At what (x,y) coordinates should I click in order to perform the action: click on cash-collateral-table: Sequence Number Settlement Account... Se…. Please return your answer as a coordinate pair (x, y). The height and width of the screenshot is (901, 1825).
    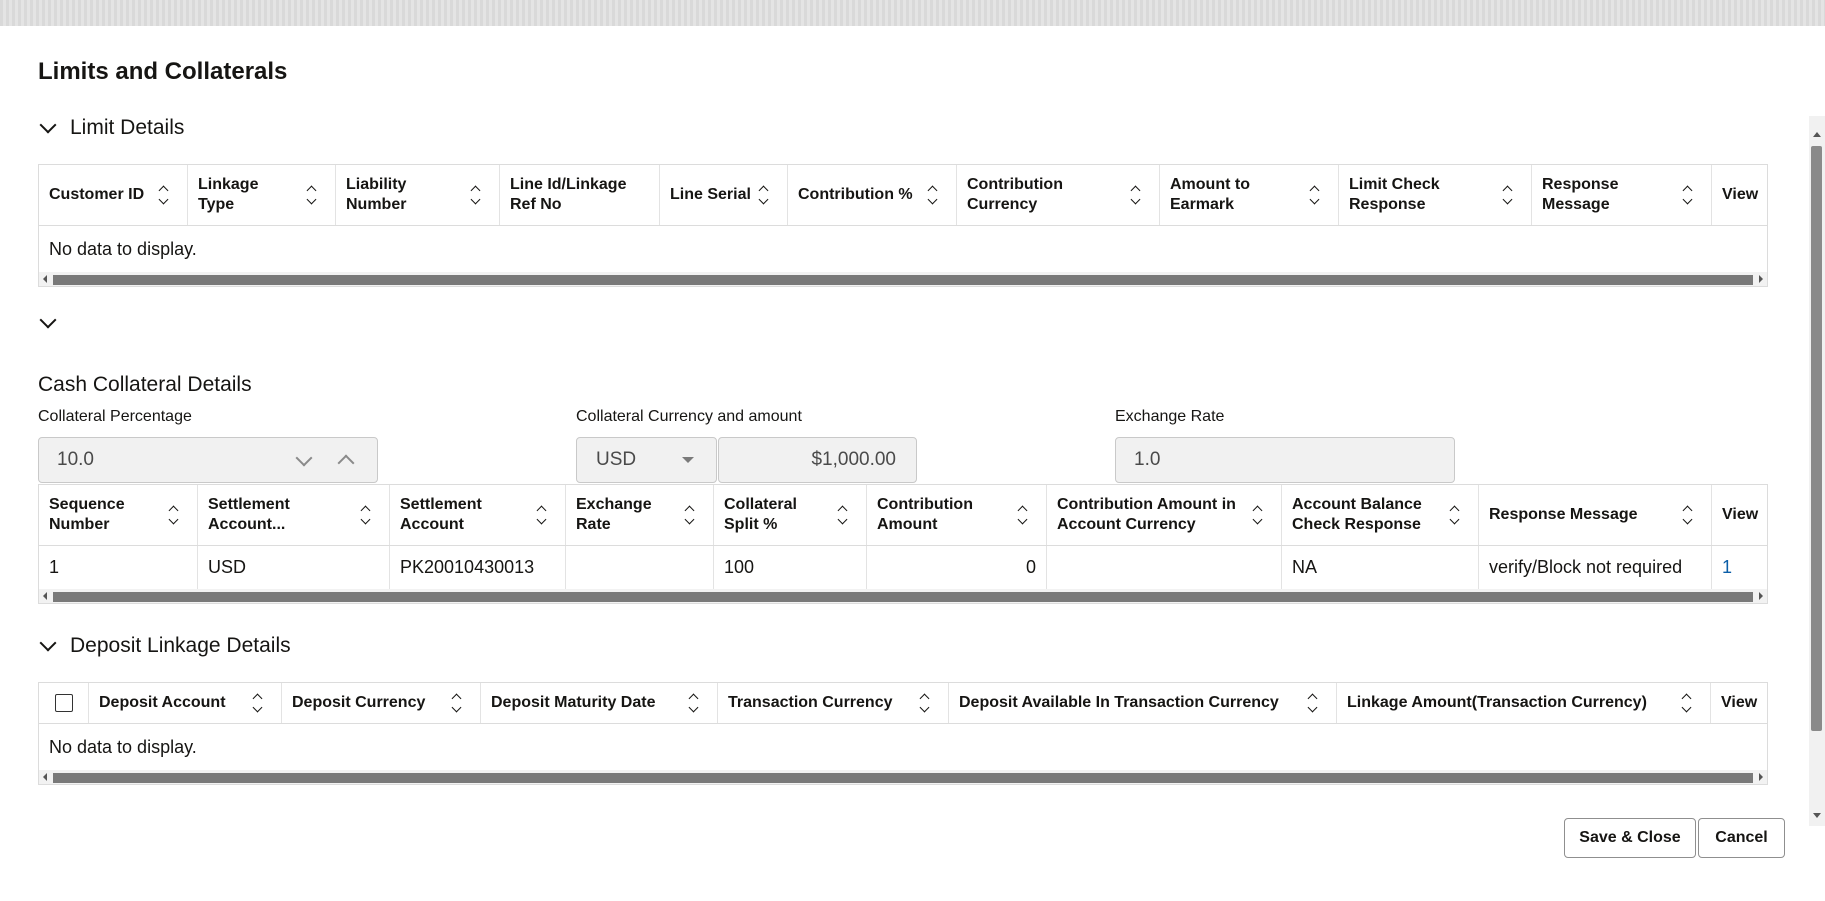
    Looking at the image, I should click on (903, 544).